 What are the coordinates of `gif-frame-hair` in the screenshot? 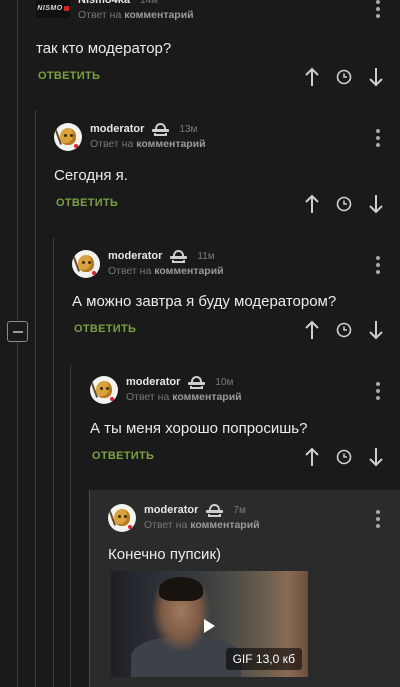 It's located at (181, 589).